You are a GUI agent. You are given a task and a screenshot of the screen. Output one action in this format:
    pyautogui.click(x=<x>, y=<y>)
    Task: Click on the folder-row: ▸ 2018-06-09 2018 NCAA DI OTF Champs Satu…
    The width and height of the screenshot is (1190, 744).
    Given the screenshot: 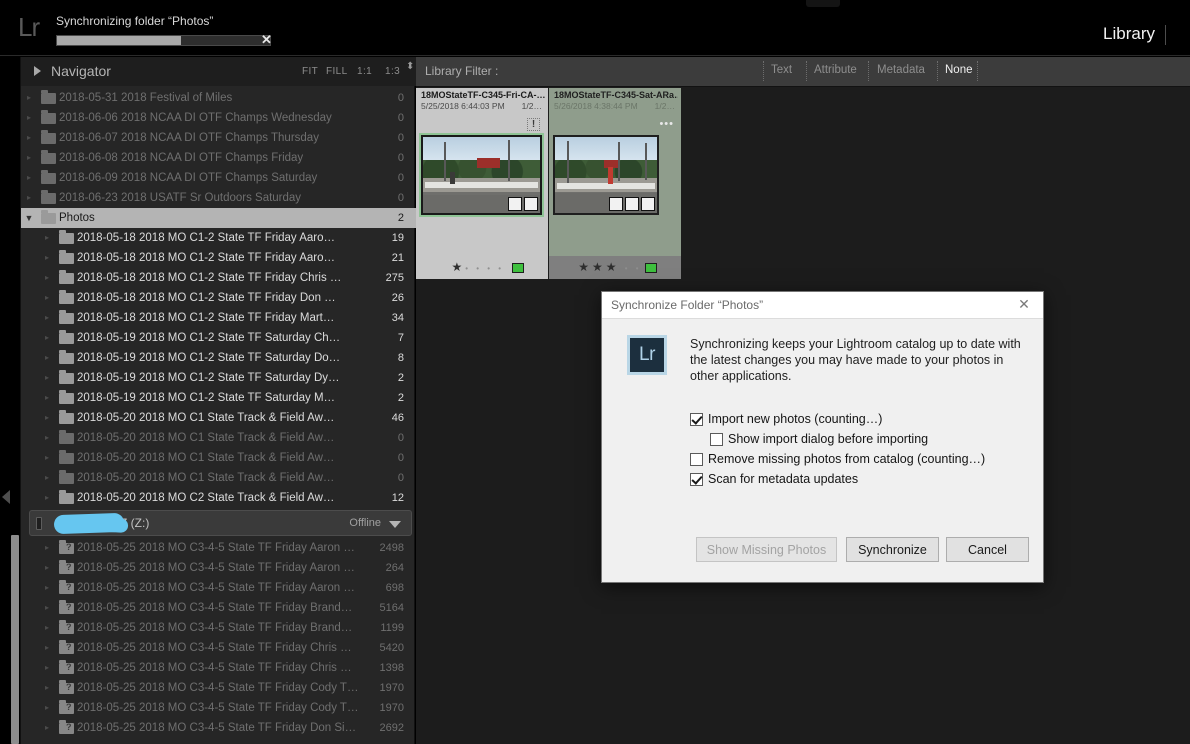 What is the action you would take?
    pyautogui.click(x=218, y=178)
    